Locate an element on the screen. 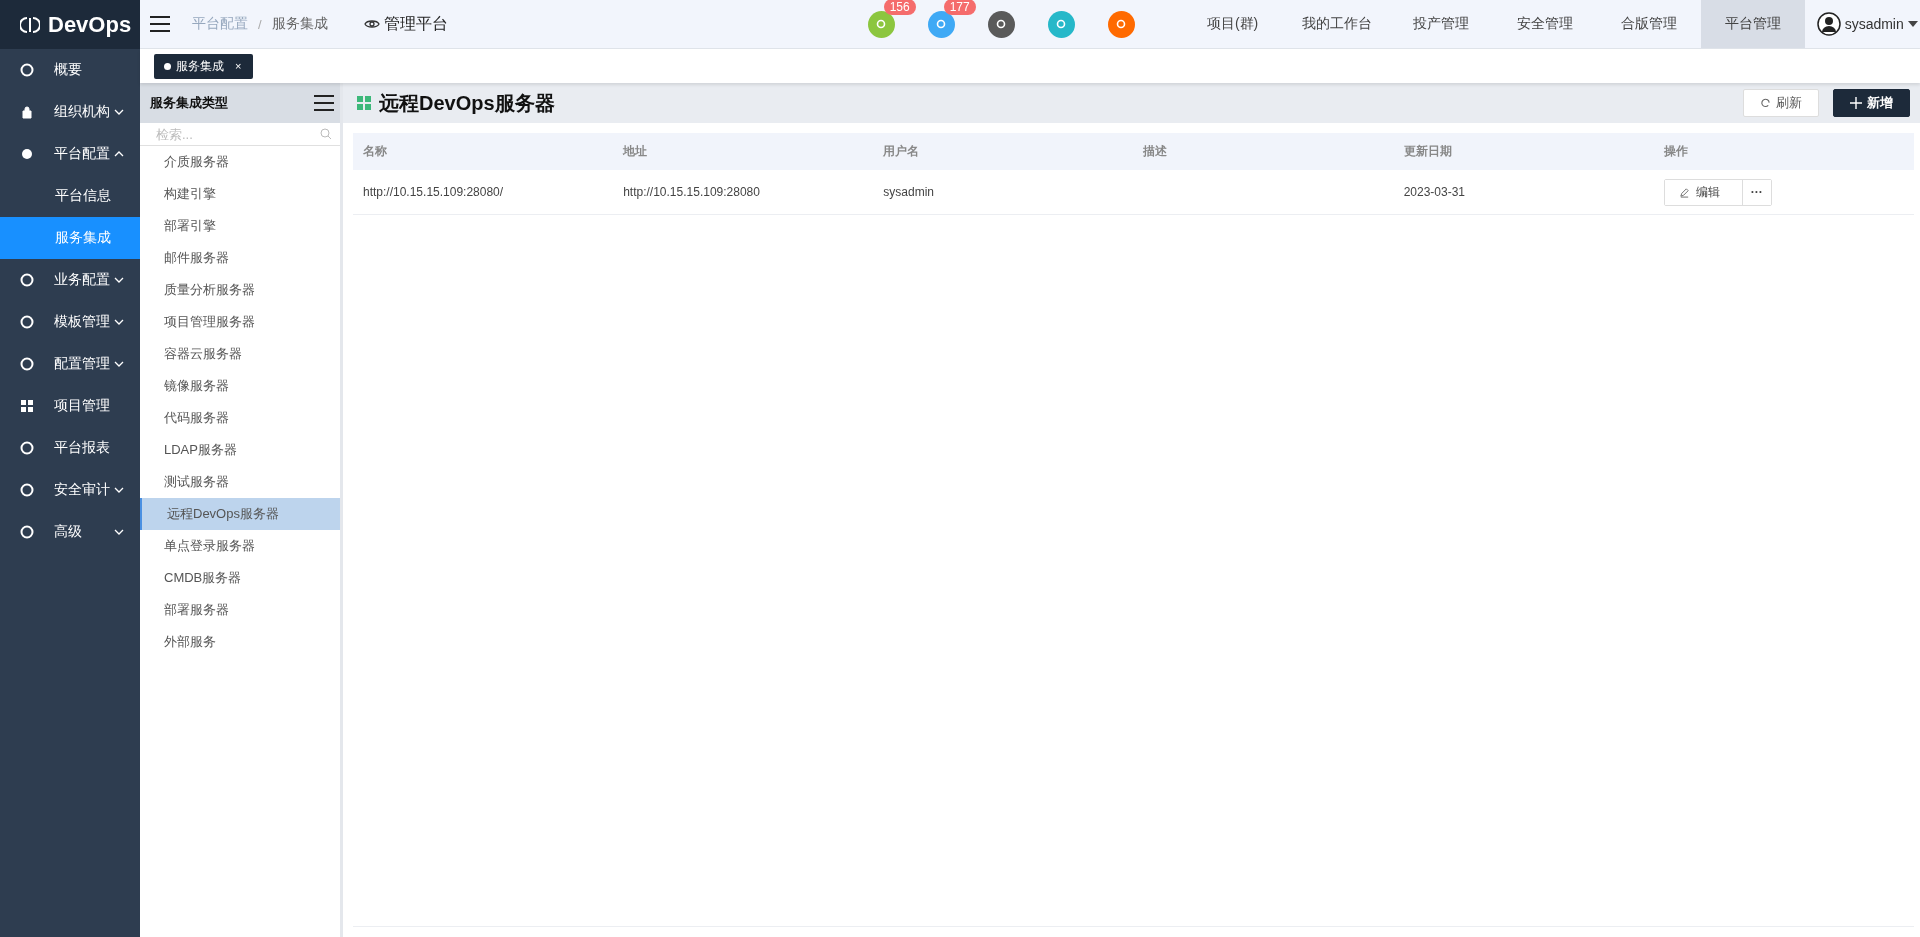  nav-tab: 我的工作台 is located at coordinates (1336, 24).